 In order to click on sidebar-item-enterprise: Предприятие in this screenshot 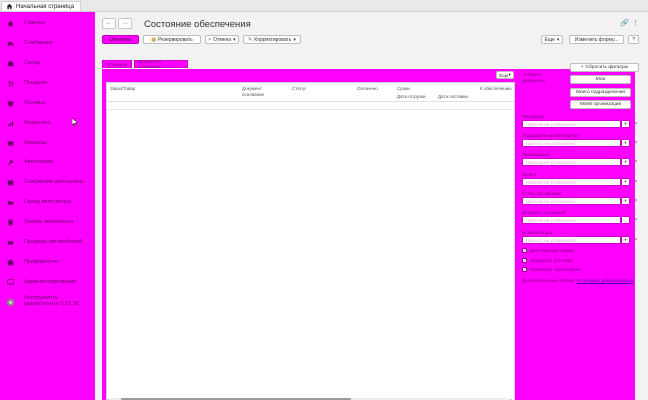, I will do `click(47, 262)`.